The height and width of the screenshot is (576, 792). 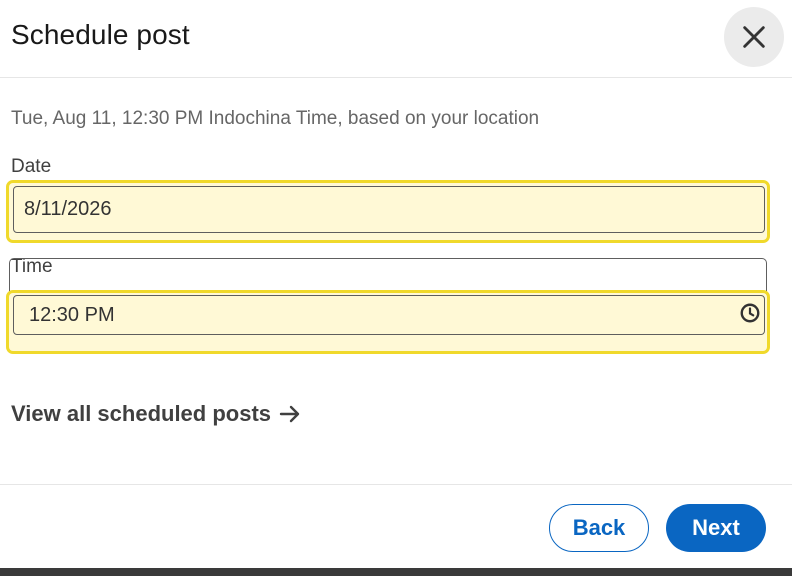 What do you see at coordinates (396, 526) in the screenshot?
I see `dialog-footer: Back Next` at bounding box center [396, 526].